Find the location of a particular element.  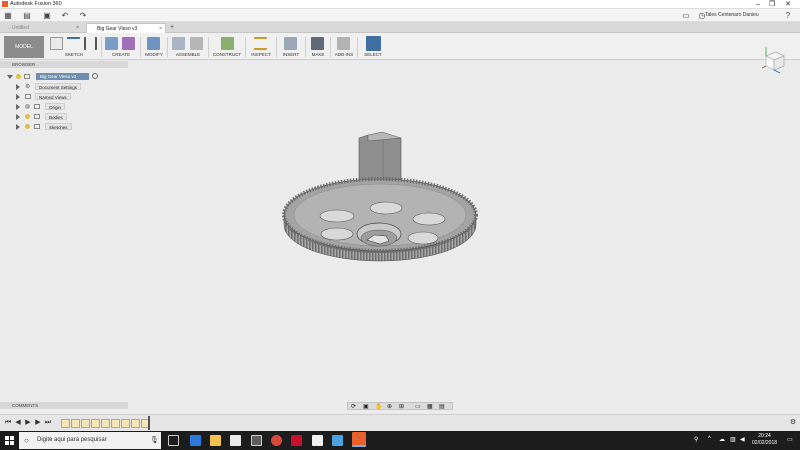

file-menu-icon: ▤ is located at coordinates (27, 15).